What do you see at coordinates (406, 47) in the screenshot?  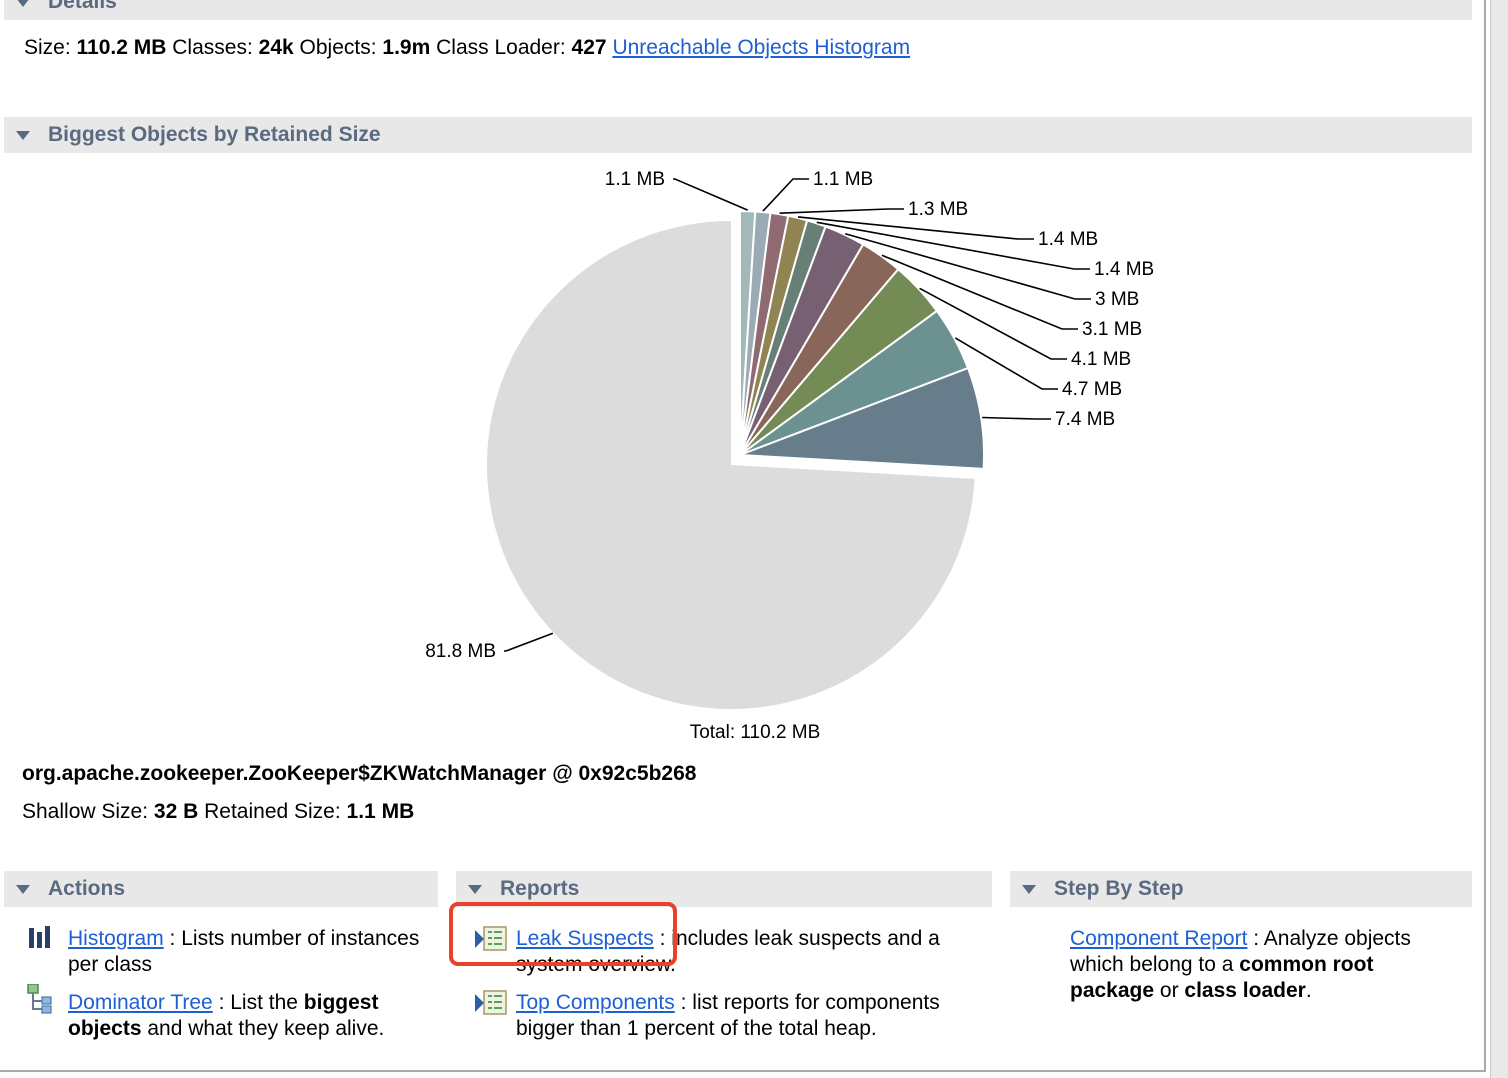 I see `objects-value: 1.9m` at bounding box center [406, 47].